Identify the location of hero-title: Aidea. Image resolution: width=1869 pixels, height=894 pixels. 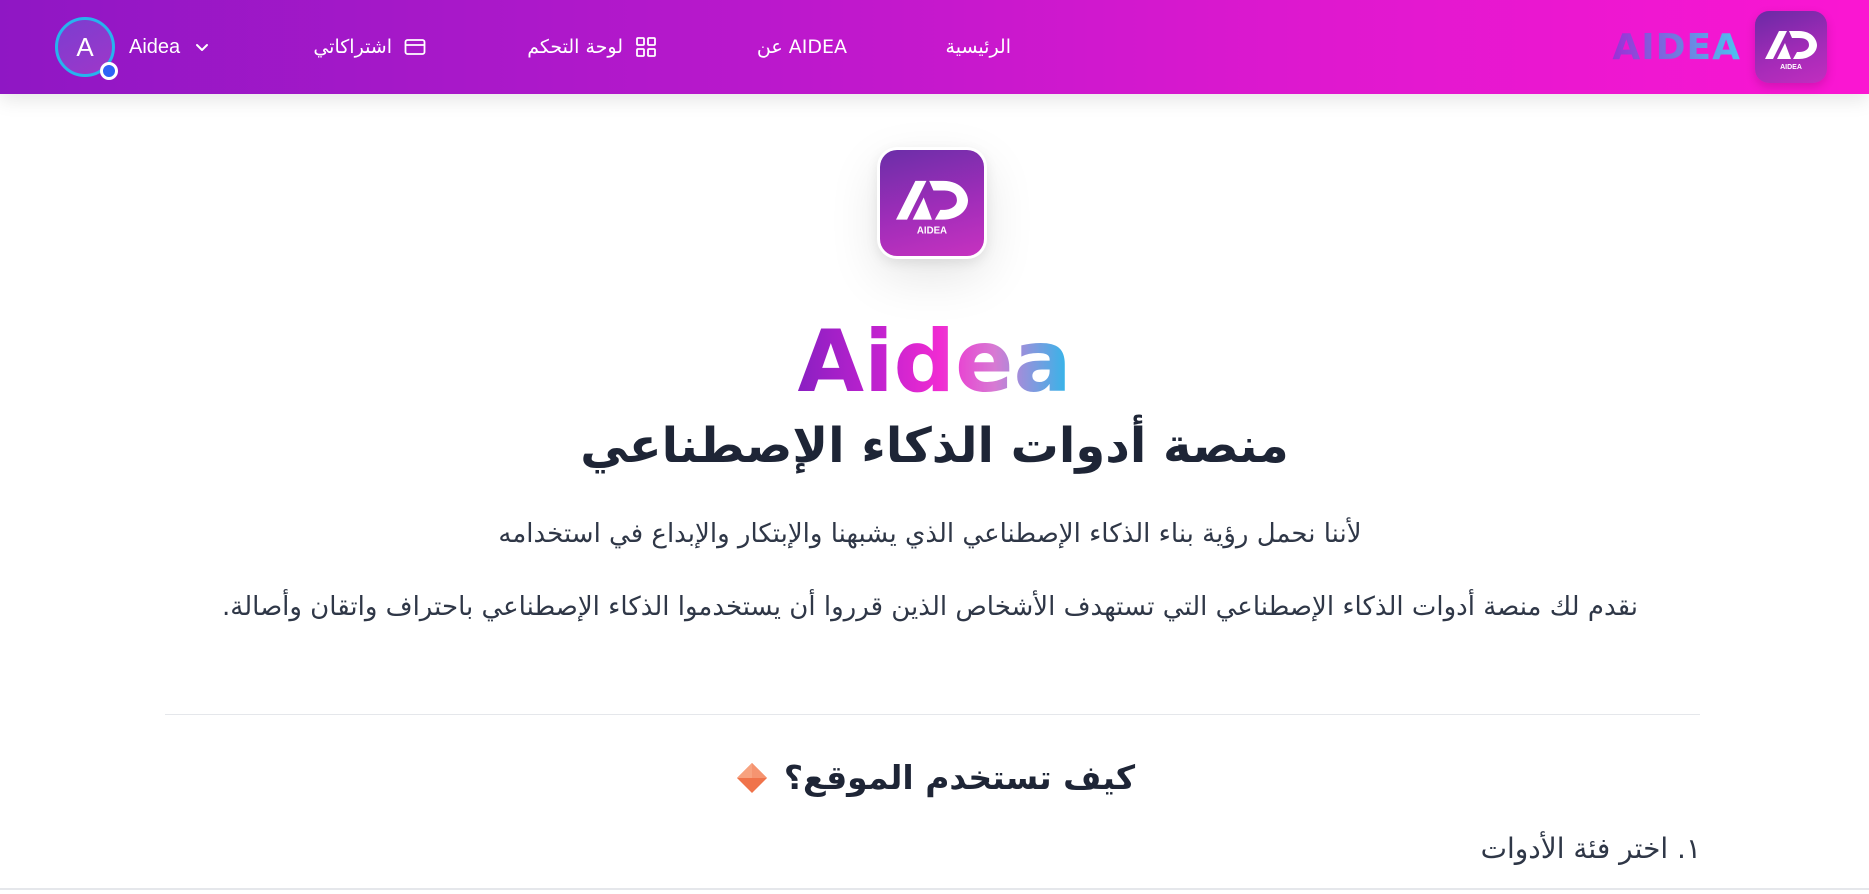
(934, 362).